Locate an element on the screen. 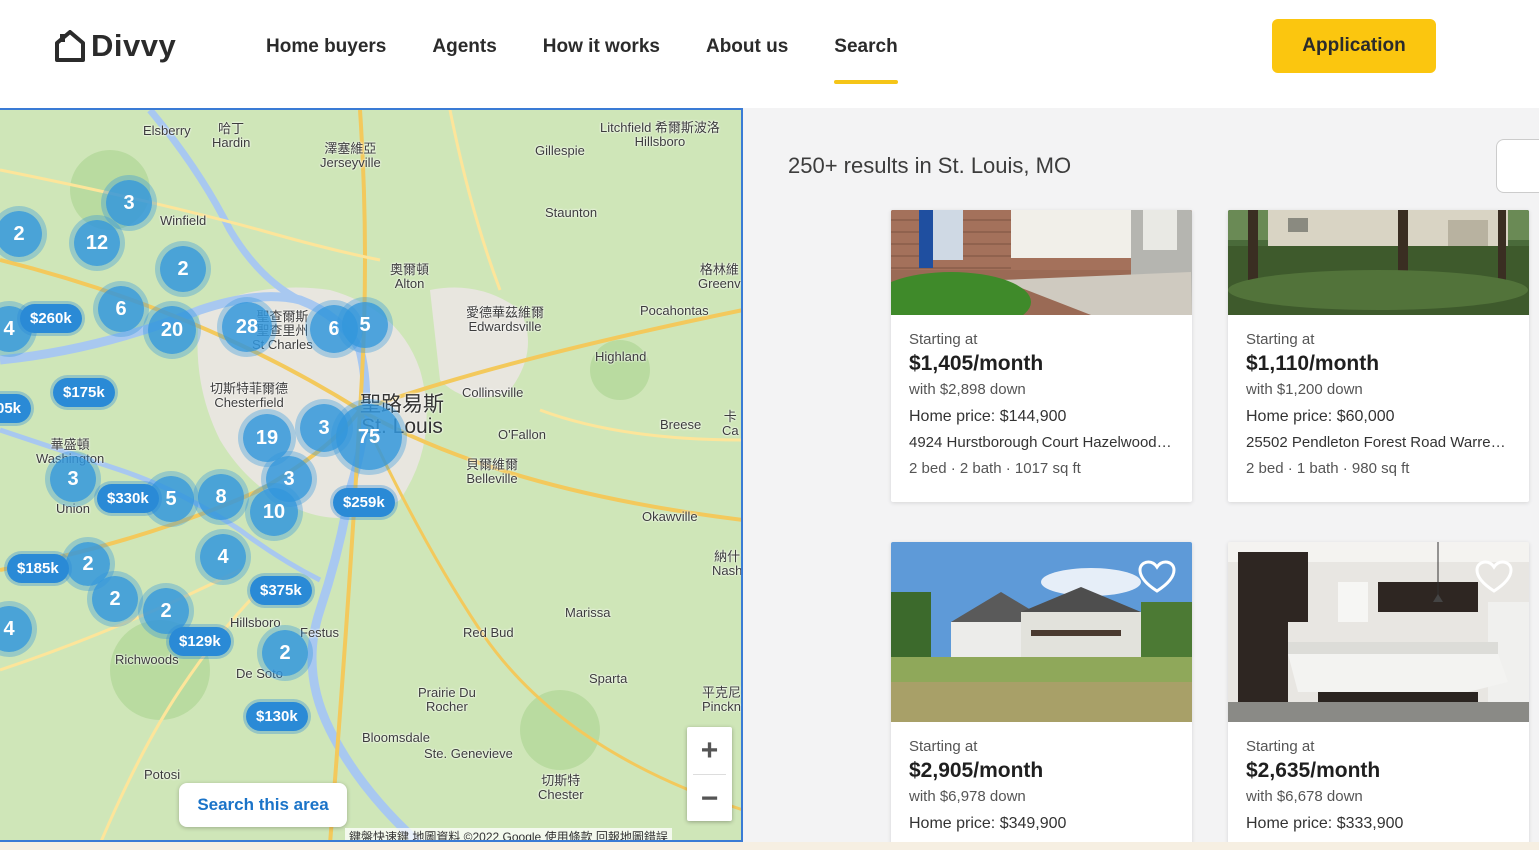 This screenshot has height=850, width=1539. place-label: Hillsboro is located at coordinates (255, 622).